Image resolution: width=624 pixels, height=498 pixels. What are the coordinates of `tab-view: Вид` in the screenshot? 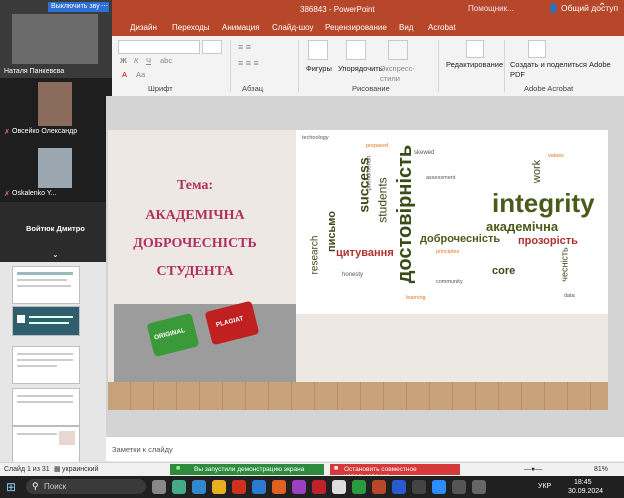 It's located at (406, 27).